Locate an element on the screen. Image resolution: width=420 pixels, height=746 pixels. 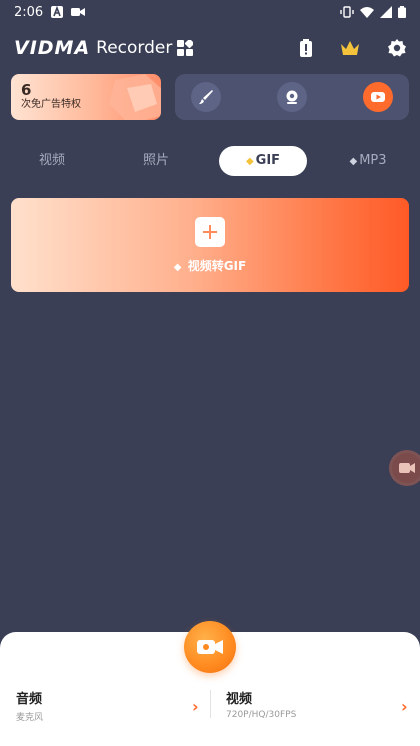
app-logo-subtitle: Recorder is located at coordinates (134, 48).